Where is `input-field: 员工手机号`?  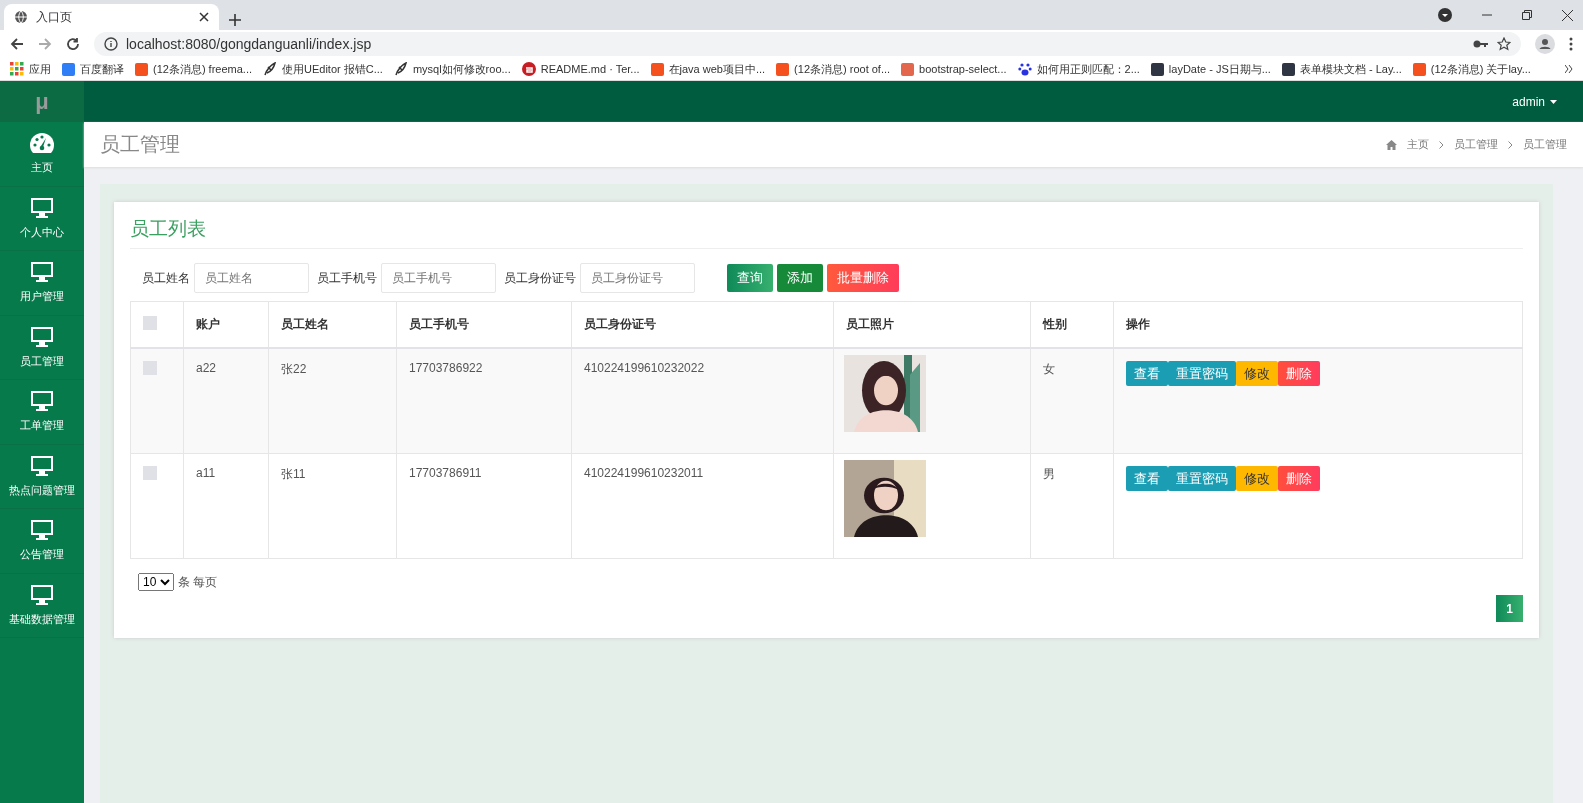 input-field: 员工手机号 is located at coordinates (438, 278).